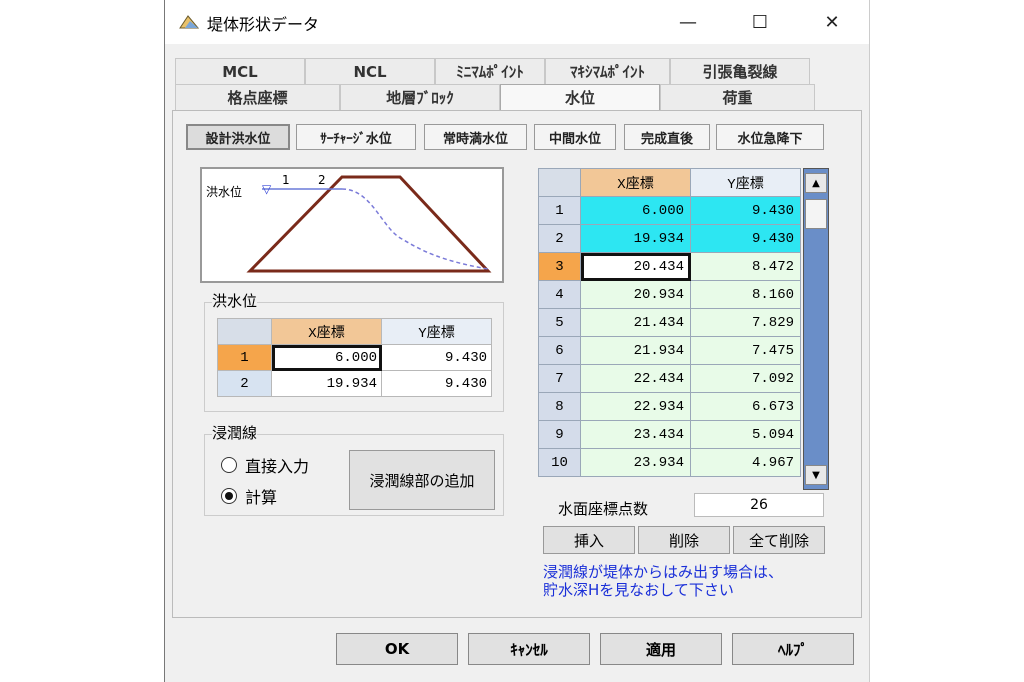 The height and width of the screenshot is (682, 1024). What do you see at coordinates (326, 357) in the screenshot?
I see `flood-cell-x: 6.000` at bounding box center [326, 357].